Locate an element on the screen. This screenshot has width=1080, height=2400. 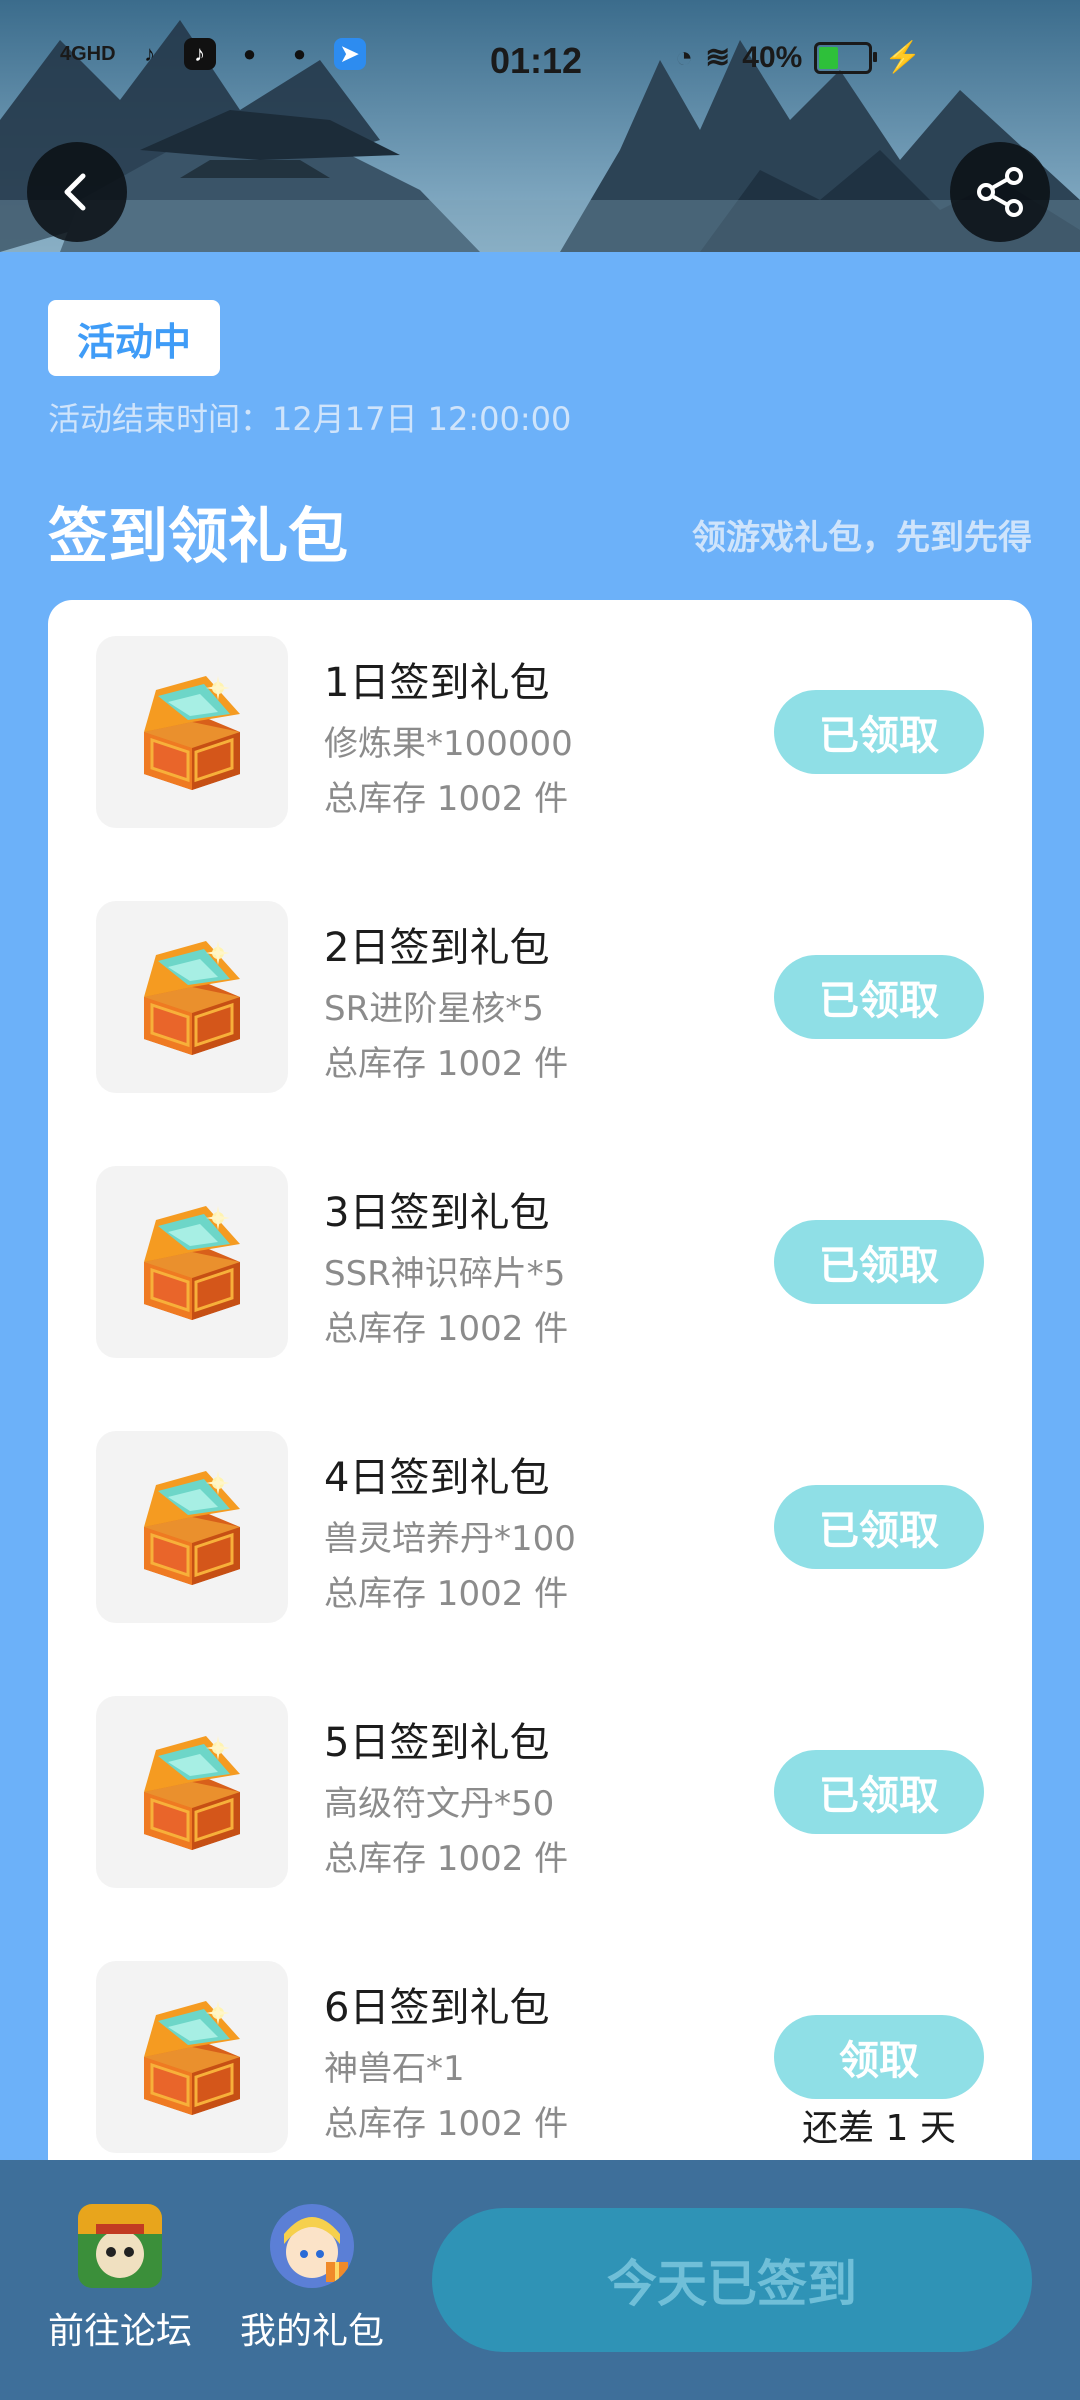
activity-end-time: 活动结束时间：12月17日 12:00:00 is located at coordinates (310, 419).